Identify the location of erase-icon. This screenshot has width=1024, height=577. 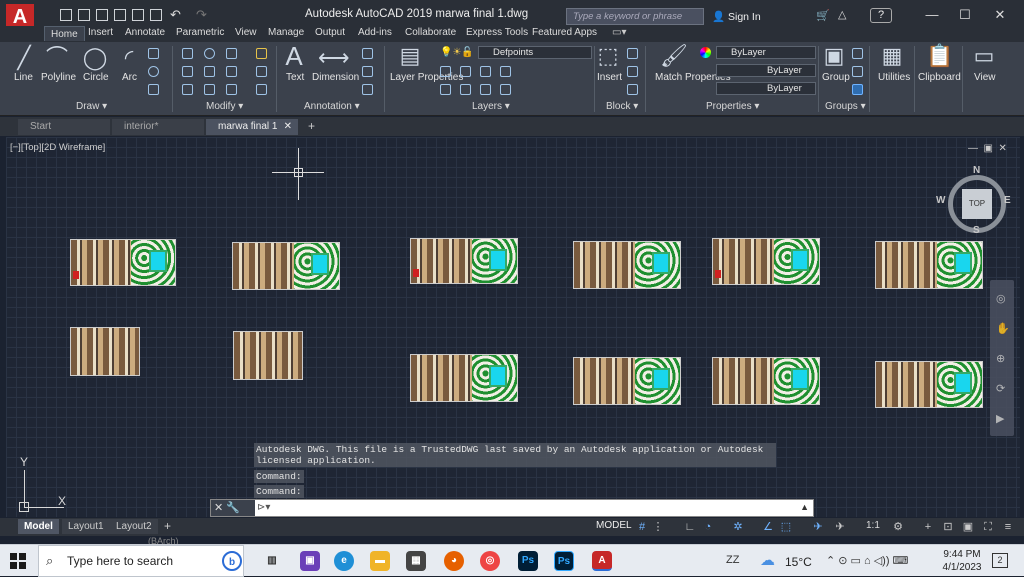
(261, 53).